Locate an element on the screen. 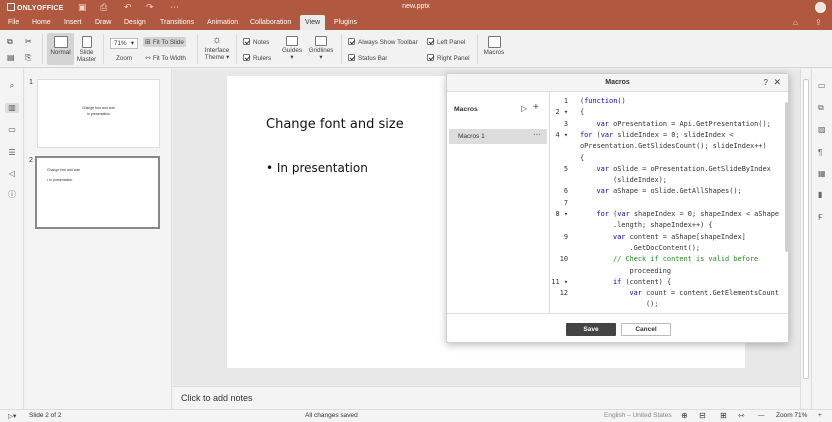 The height and width of the screenshot is (422, 832). paste-icon: ▤ is located at coordinates (11, 57).